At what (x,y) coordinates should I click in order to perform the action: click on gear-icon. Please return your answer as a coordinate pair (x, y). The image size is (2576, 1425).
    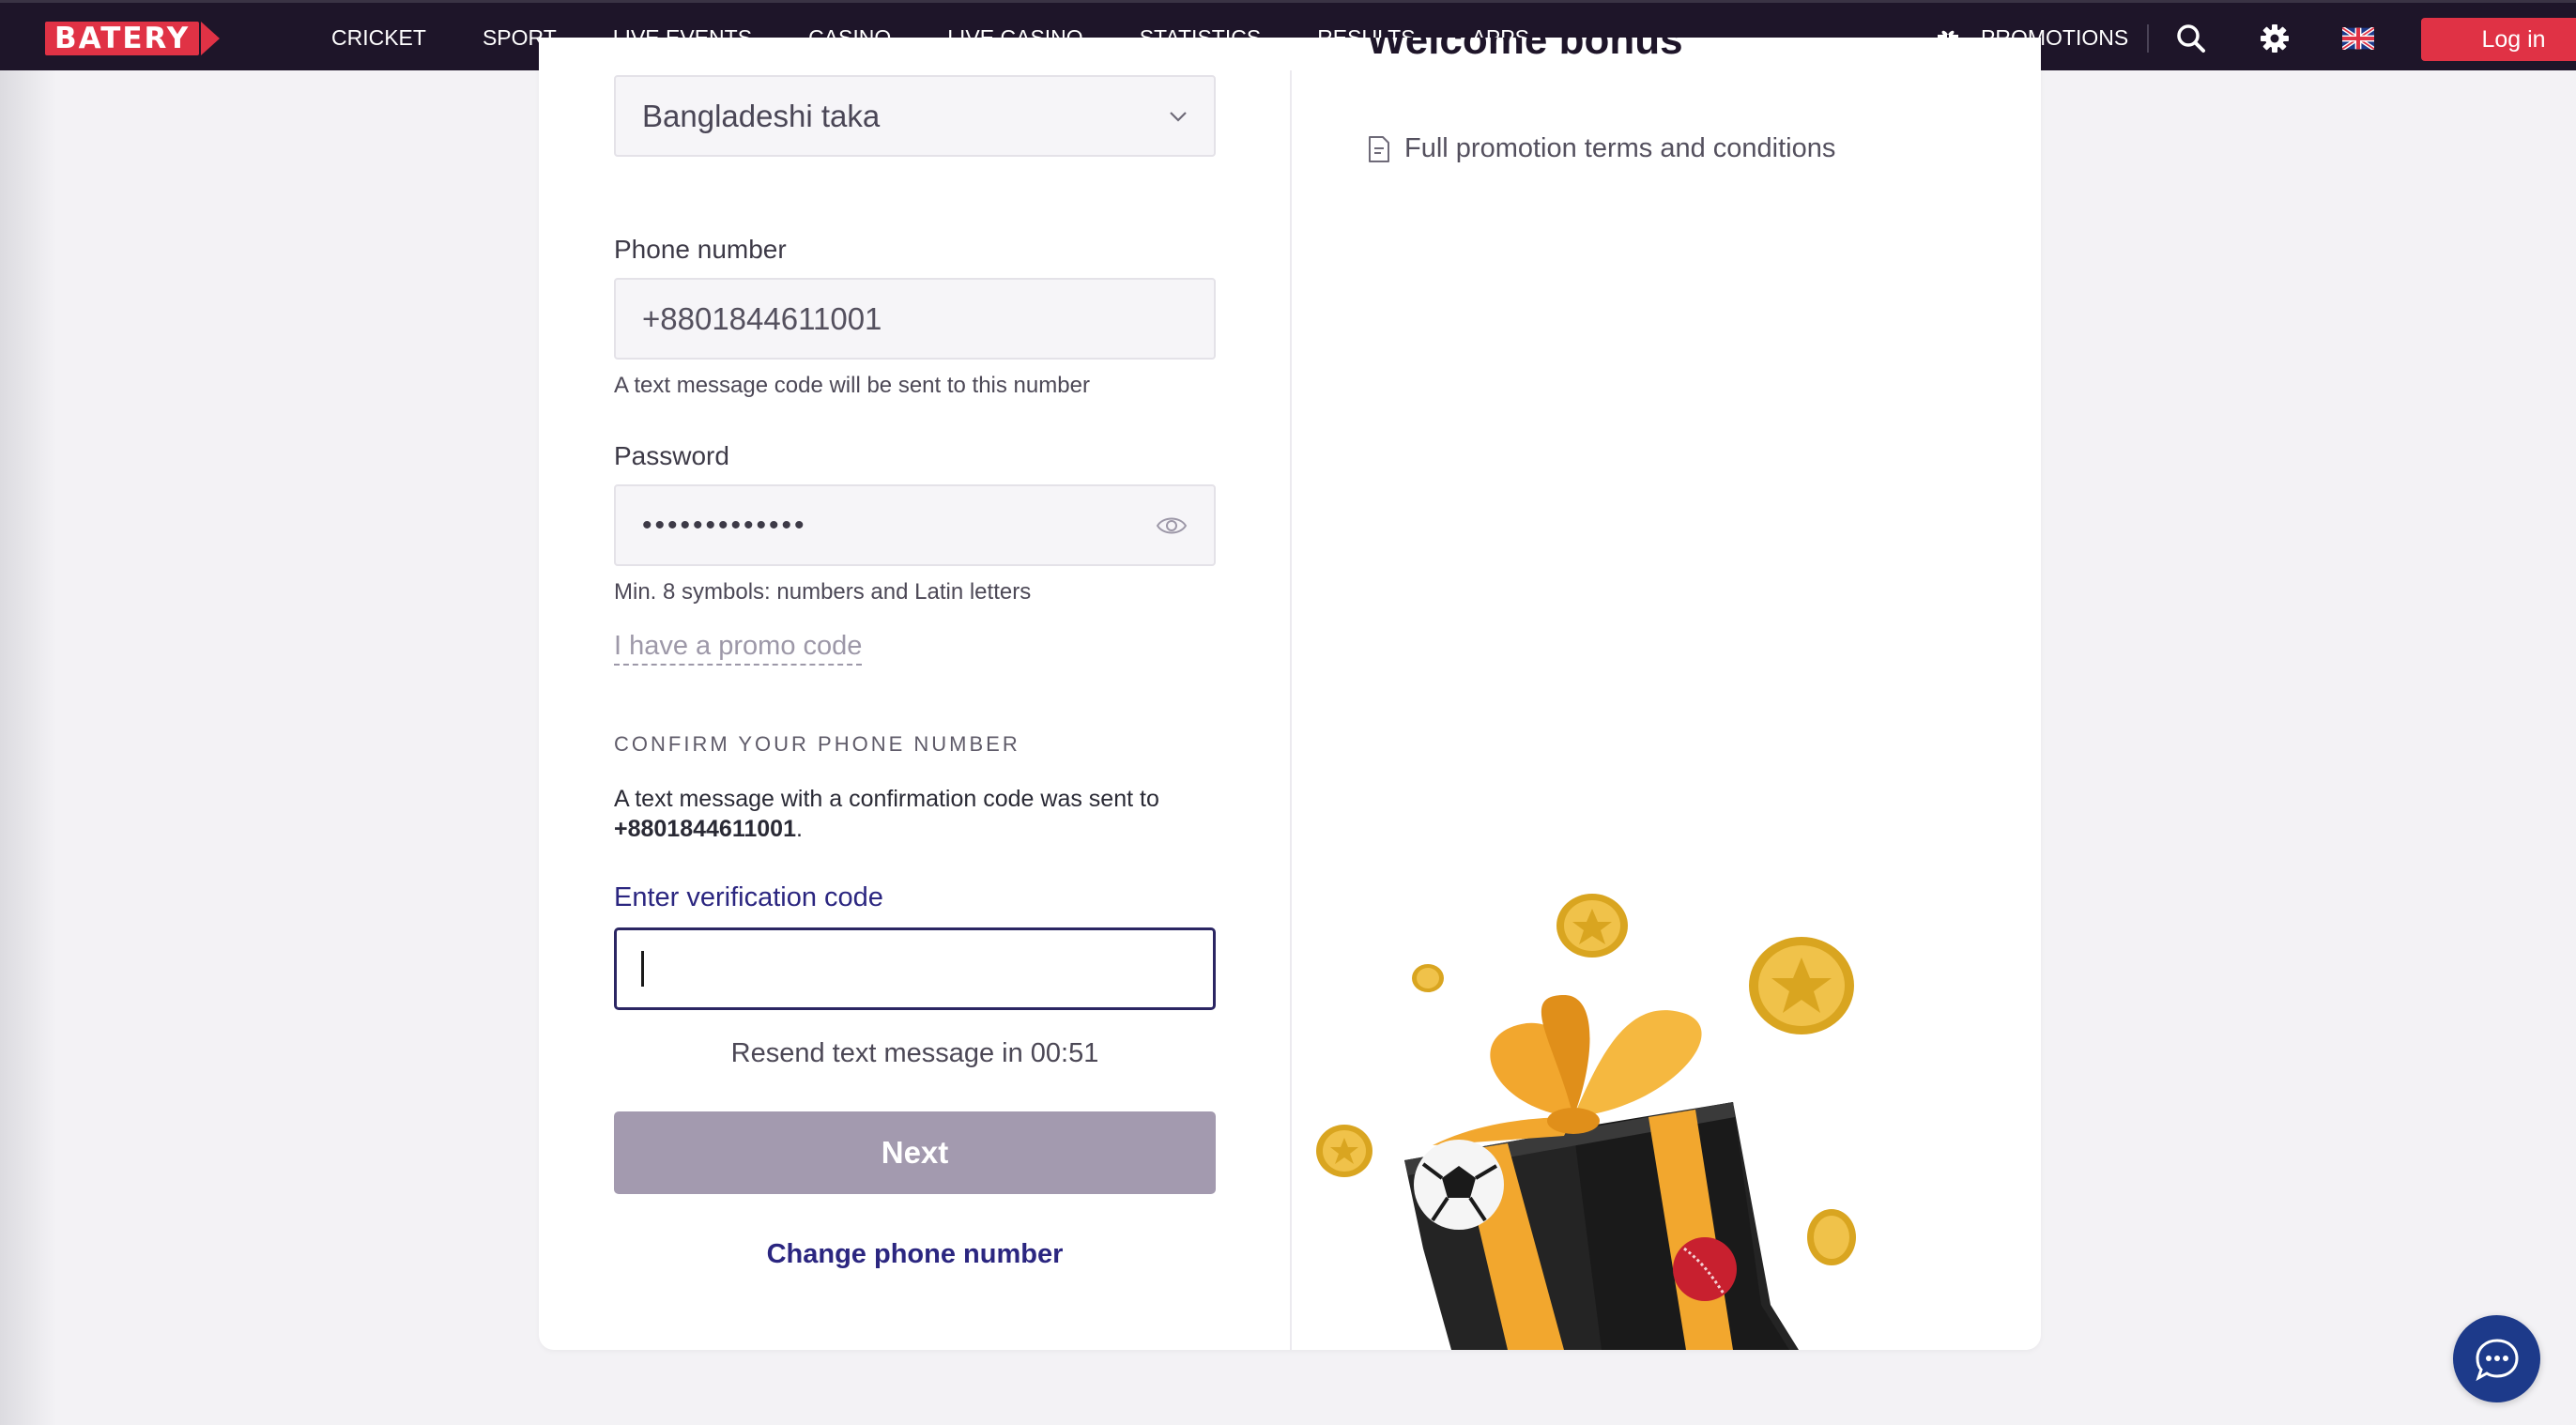
    Looking at the image, I should click on (2275, 38).